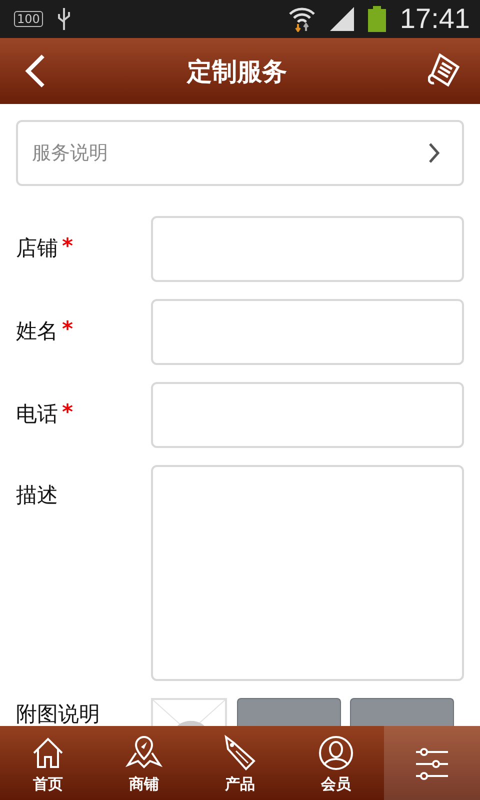 This screenshot has height=800, width=480. Describe the element at coordinates (289, 712) in the screenshot. I see `action-button` at that location.